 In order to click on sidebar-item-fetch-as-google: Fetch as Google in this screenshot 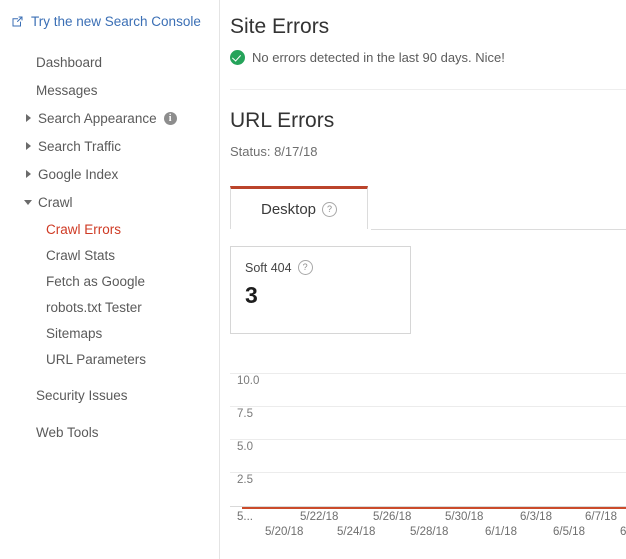, I will do `click(109, 281)`.